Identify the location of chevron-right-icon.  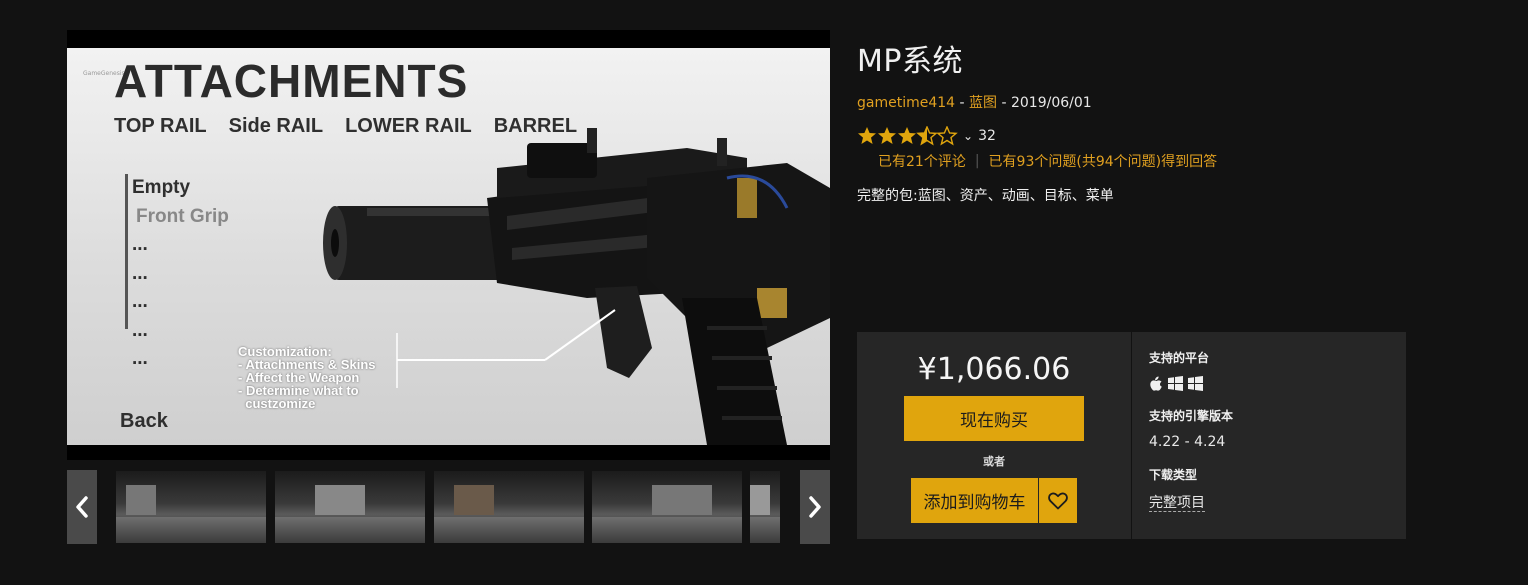
(815, 507).